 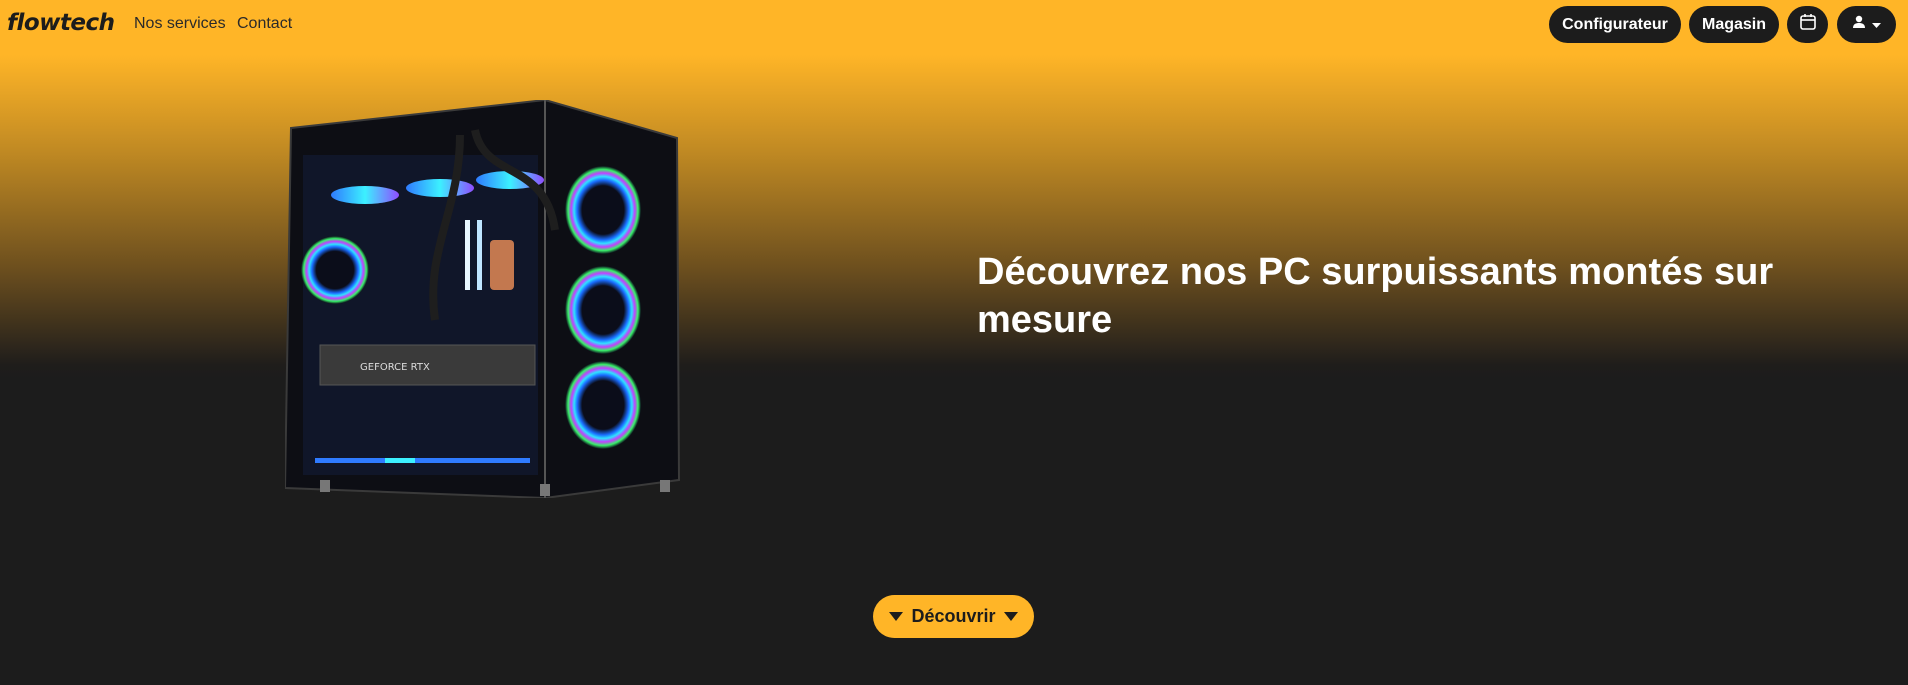 I want to click on user-menu-button, so click(x=1866, y=24).